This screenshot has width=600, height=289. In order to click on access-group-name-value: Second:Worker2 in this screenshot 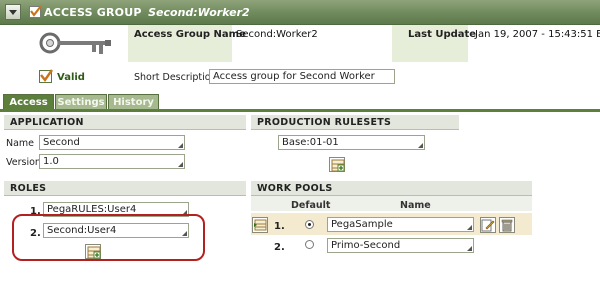, I will do `click(277, 34)`.